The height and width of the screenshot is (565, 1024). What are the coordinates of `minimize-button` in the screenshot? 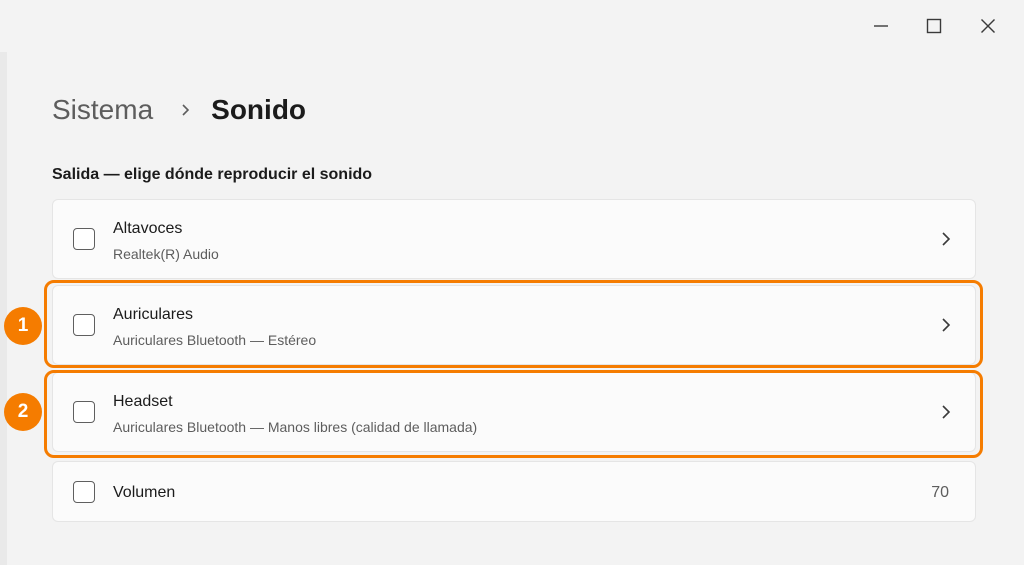 It's located at (881, 26).